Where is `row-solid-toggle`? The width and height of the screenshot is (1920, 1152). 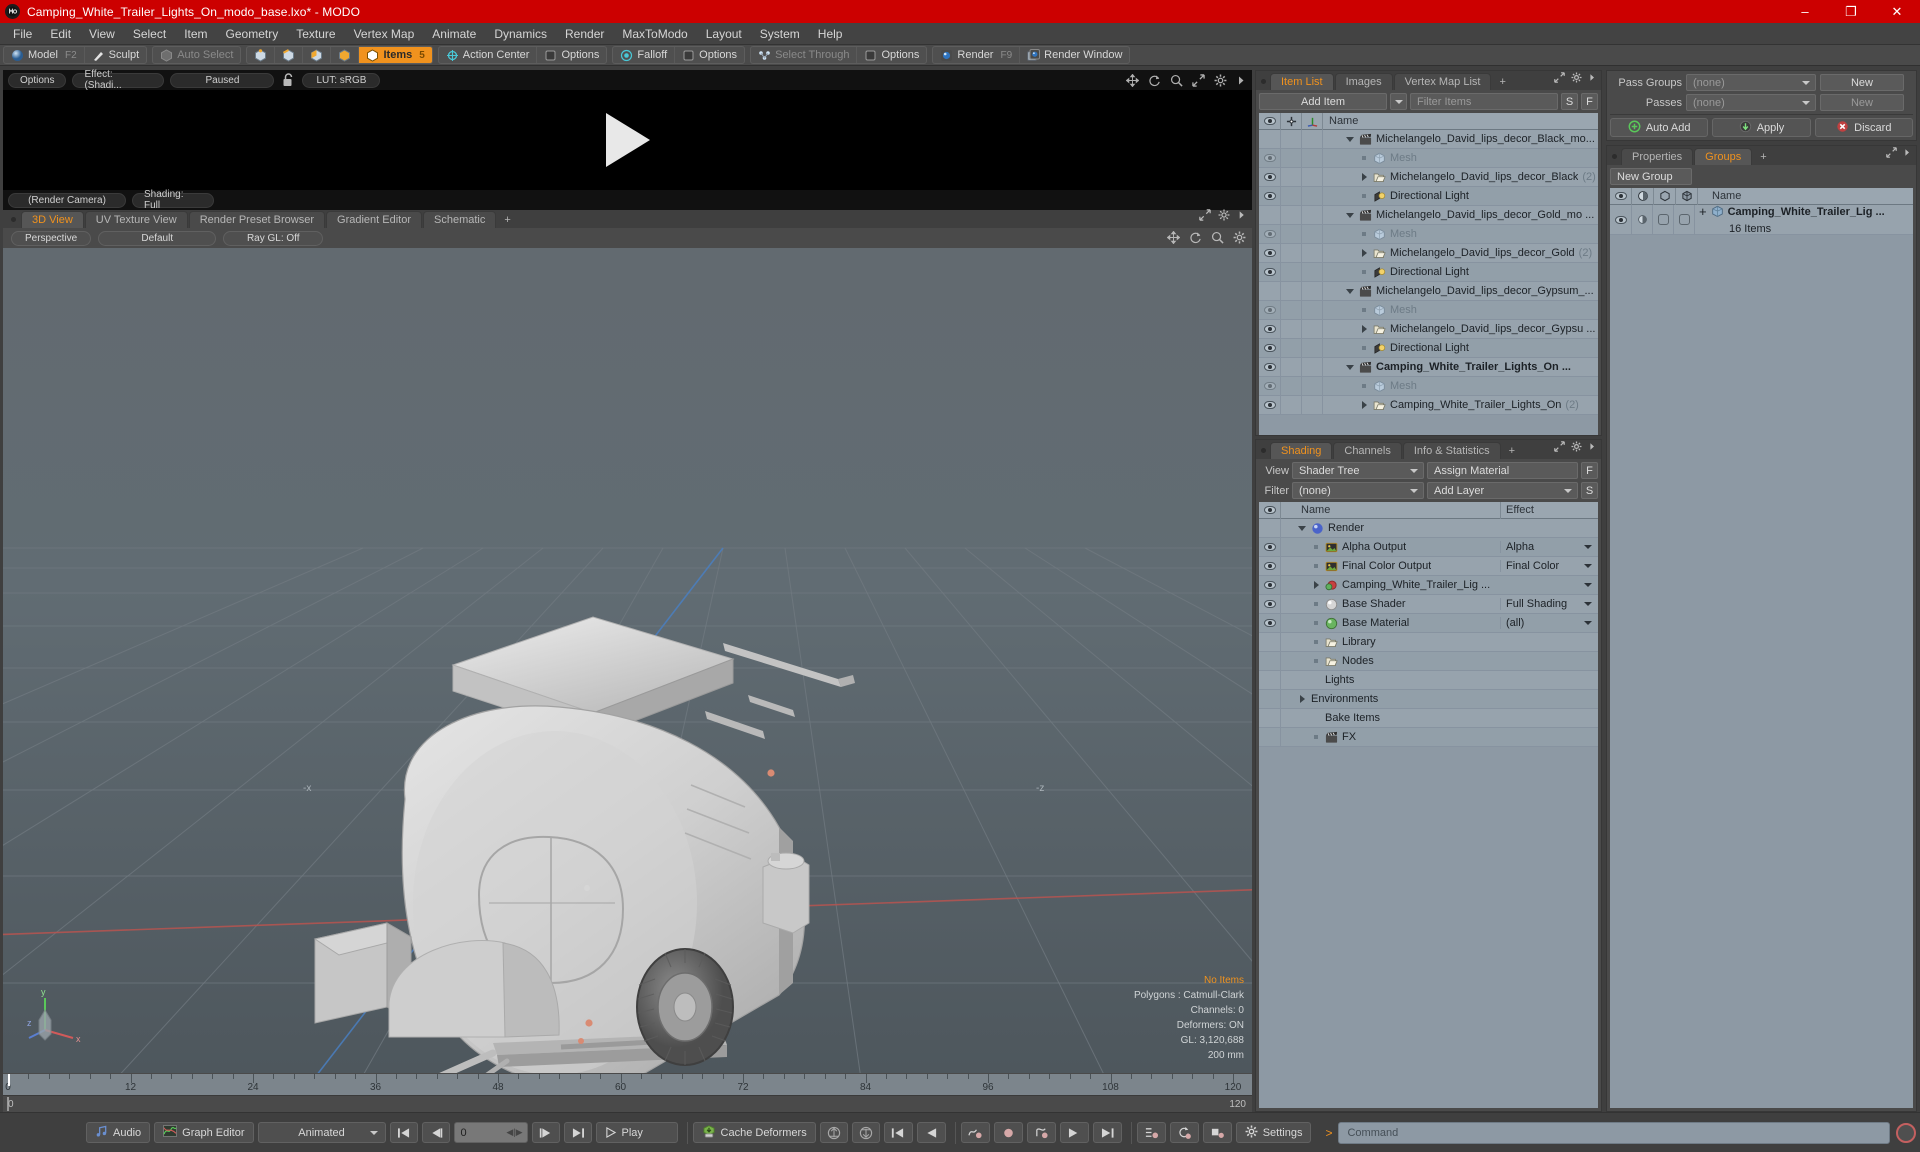 row-solid-toggle is located at coordinates (1684, 220).